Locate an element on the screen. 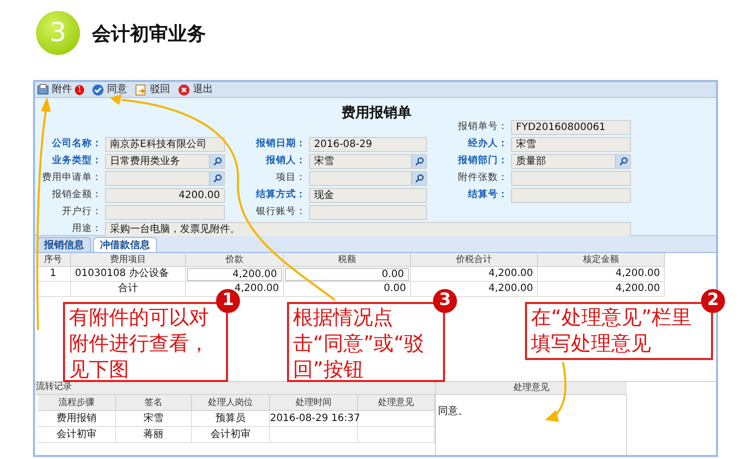 The width and height of the screenshot is (756, 459). field-label: 结算号： is located at coordinates (487, 195).